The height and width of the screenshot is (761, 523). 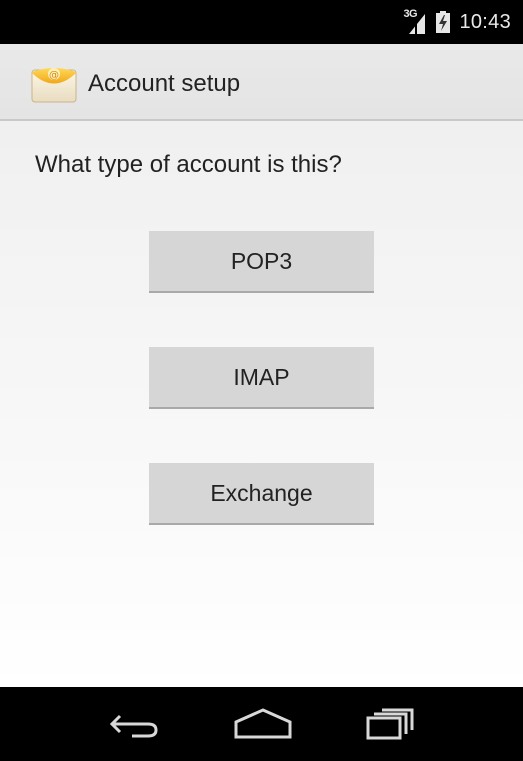 What do you see at coordinates (188, 164) in the screenshot?
I see `account-type-question: What type of account is this?` at bounding box center [188, 164].